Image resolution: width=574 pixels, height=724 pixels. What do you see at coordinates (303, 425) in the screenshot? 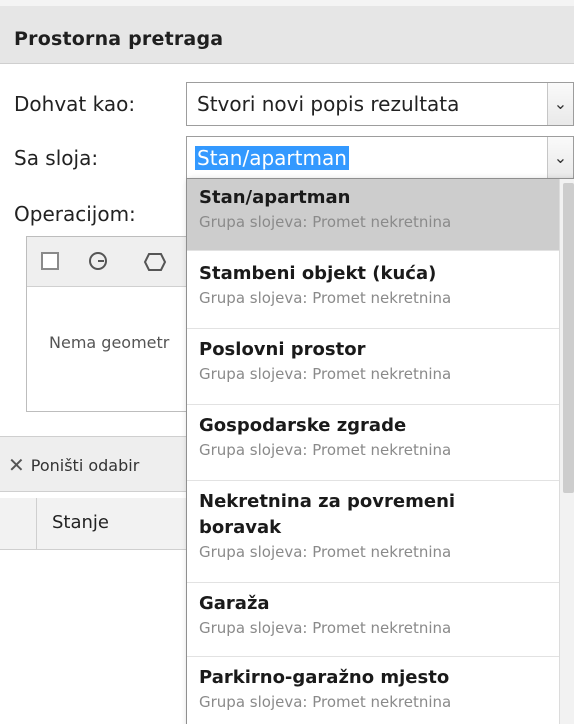
I see `list-item-name: Gospodarske zgrade` at bounding box center [303, 425].